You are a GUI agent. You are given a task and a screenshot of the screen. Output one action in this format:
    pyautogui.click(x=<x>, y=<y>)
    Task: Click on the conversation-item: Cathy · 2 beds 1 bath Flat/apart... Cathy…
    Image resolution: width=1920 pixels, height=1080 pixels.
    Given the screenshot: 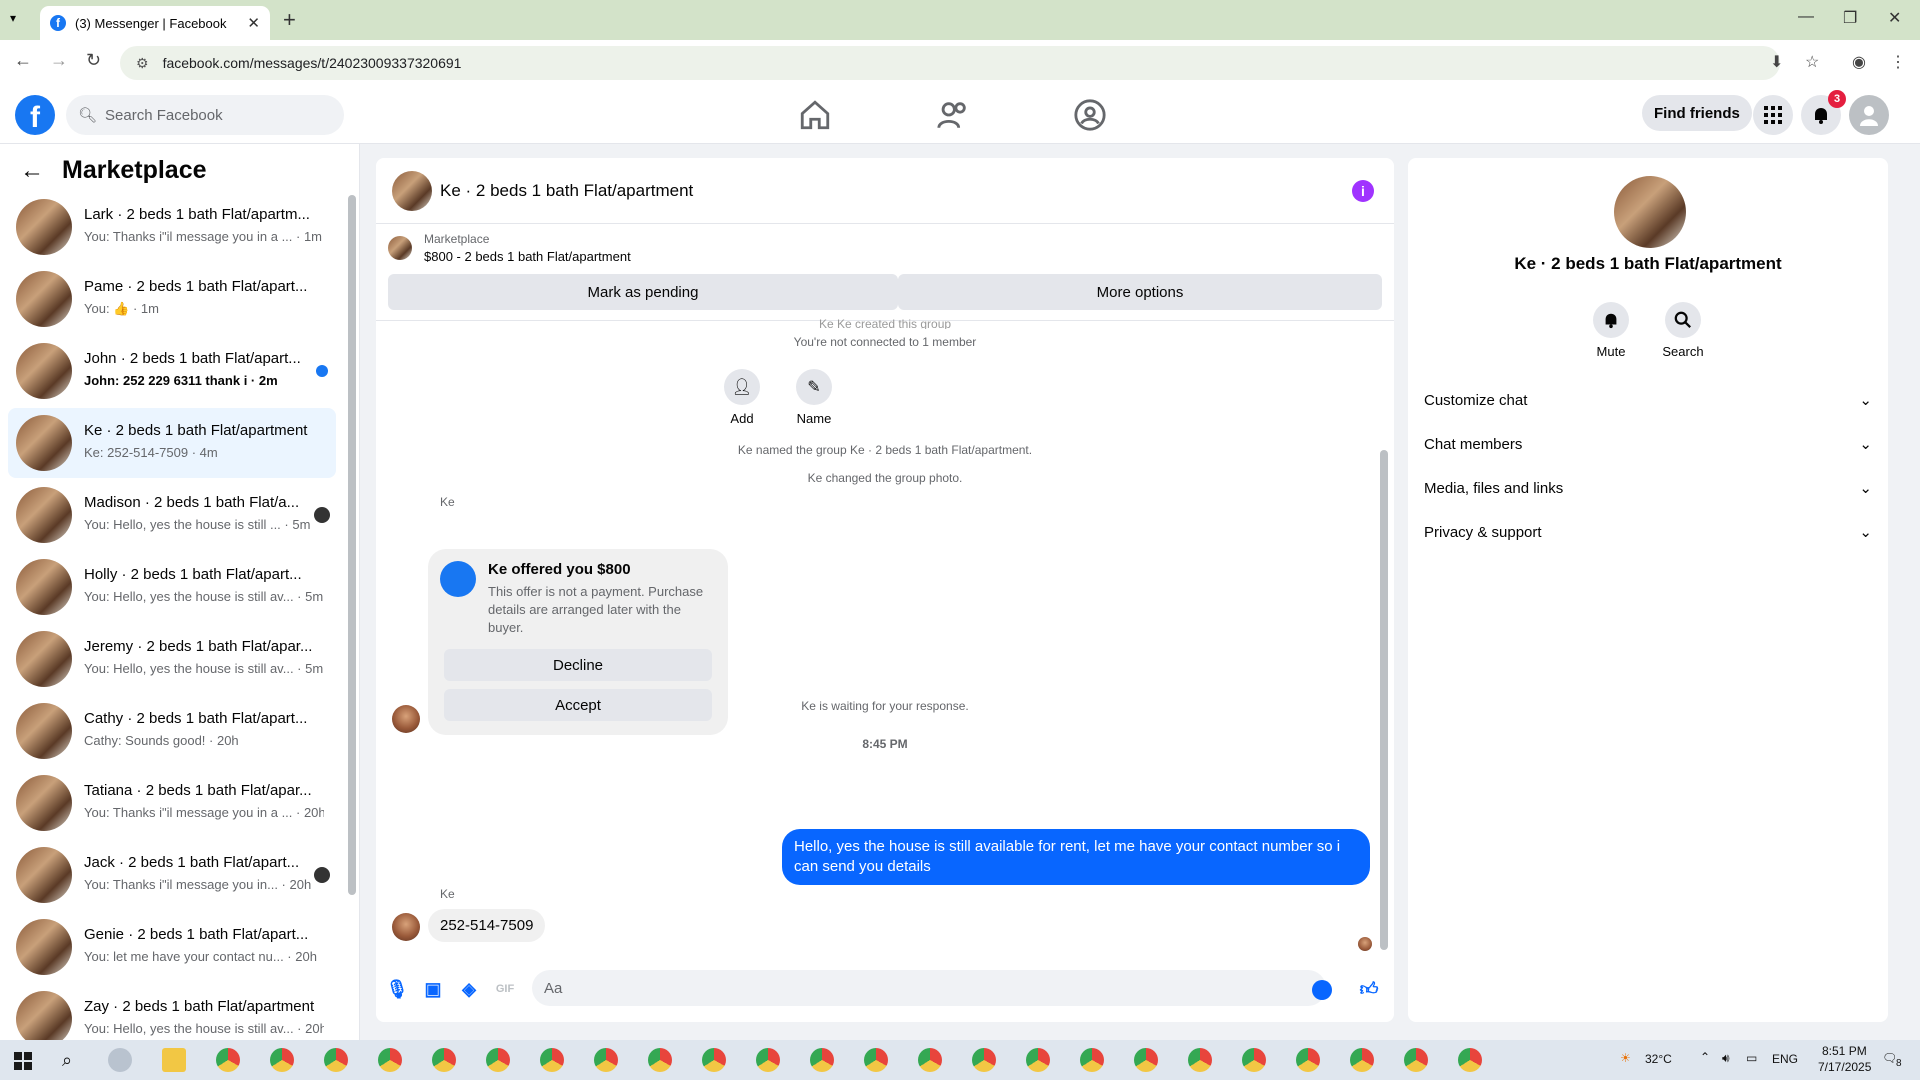 What is the action you would take?
    pyautogui.click(x=172, y=731)
    